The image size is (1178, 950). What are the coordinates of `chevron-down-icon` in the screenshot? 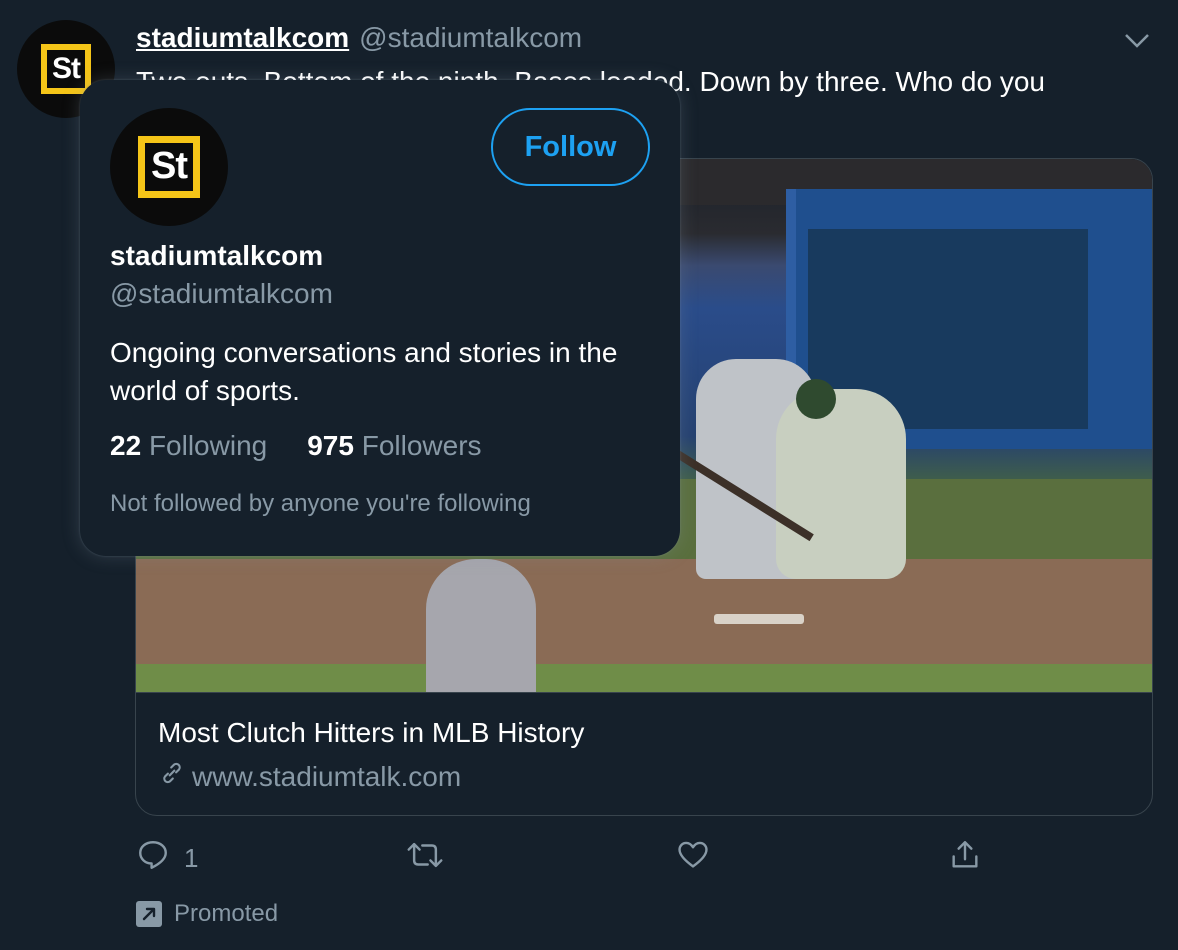 It's located at (1137, 41).